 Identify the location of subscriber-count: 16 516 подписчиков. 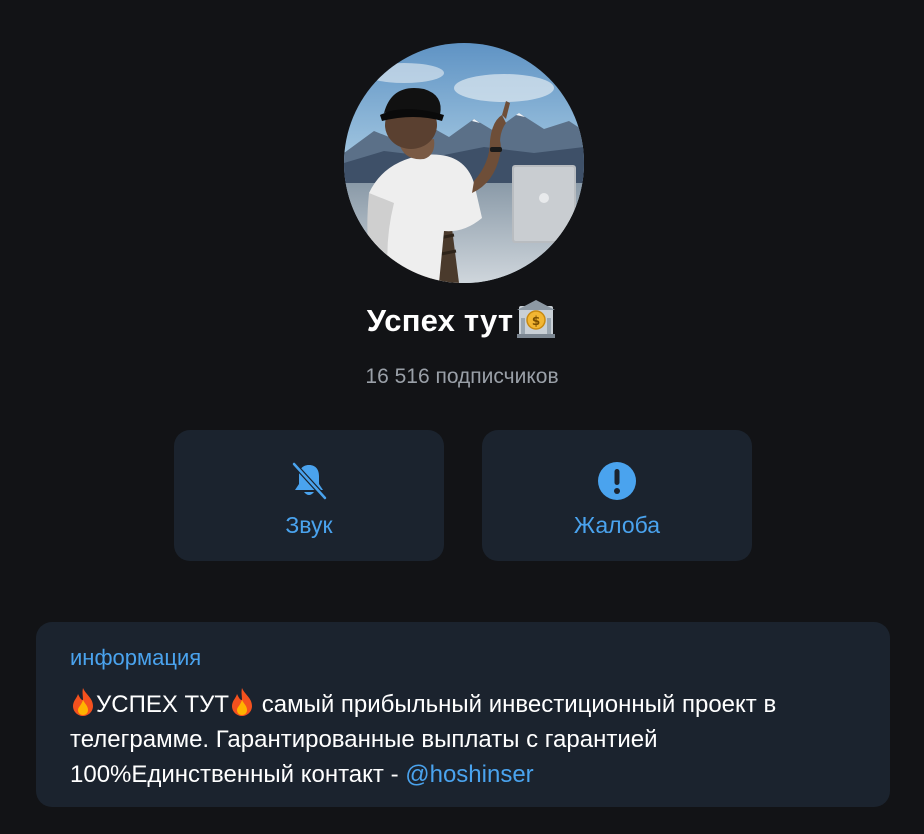
(462, 376).